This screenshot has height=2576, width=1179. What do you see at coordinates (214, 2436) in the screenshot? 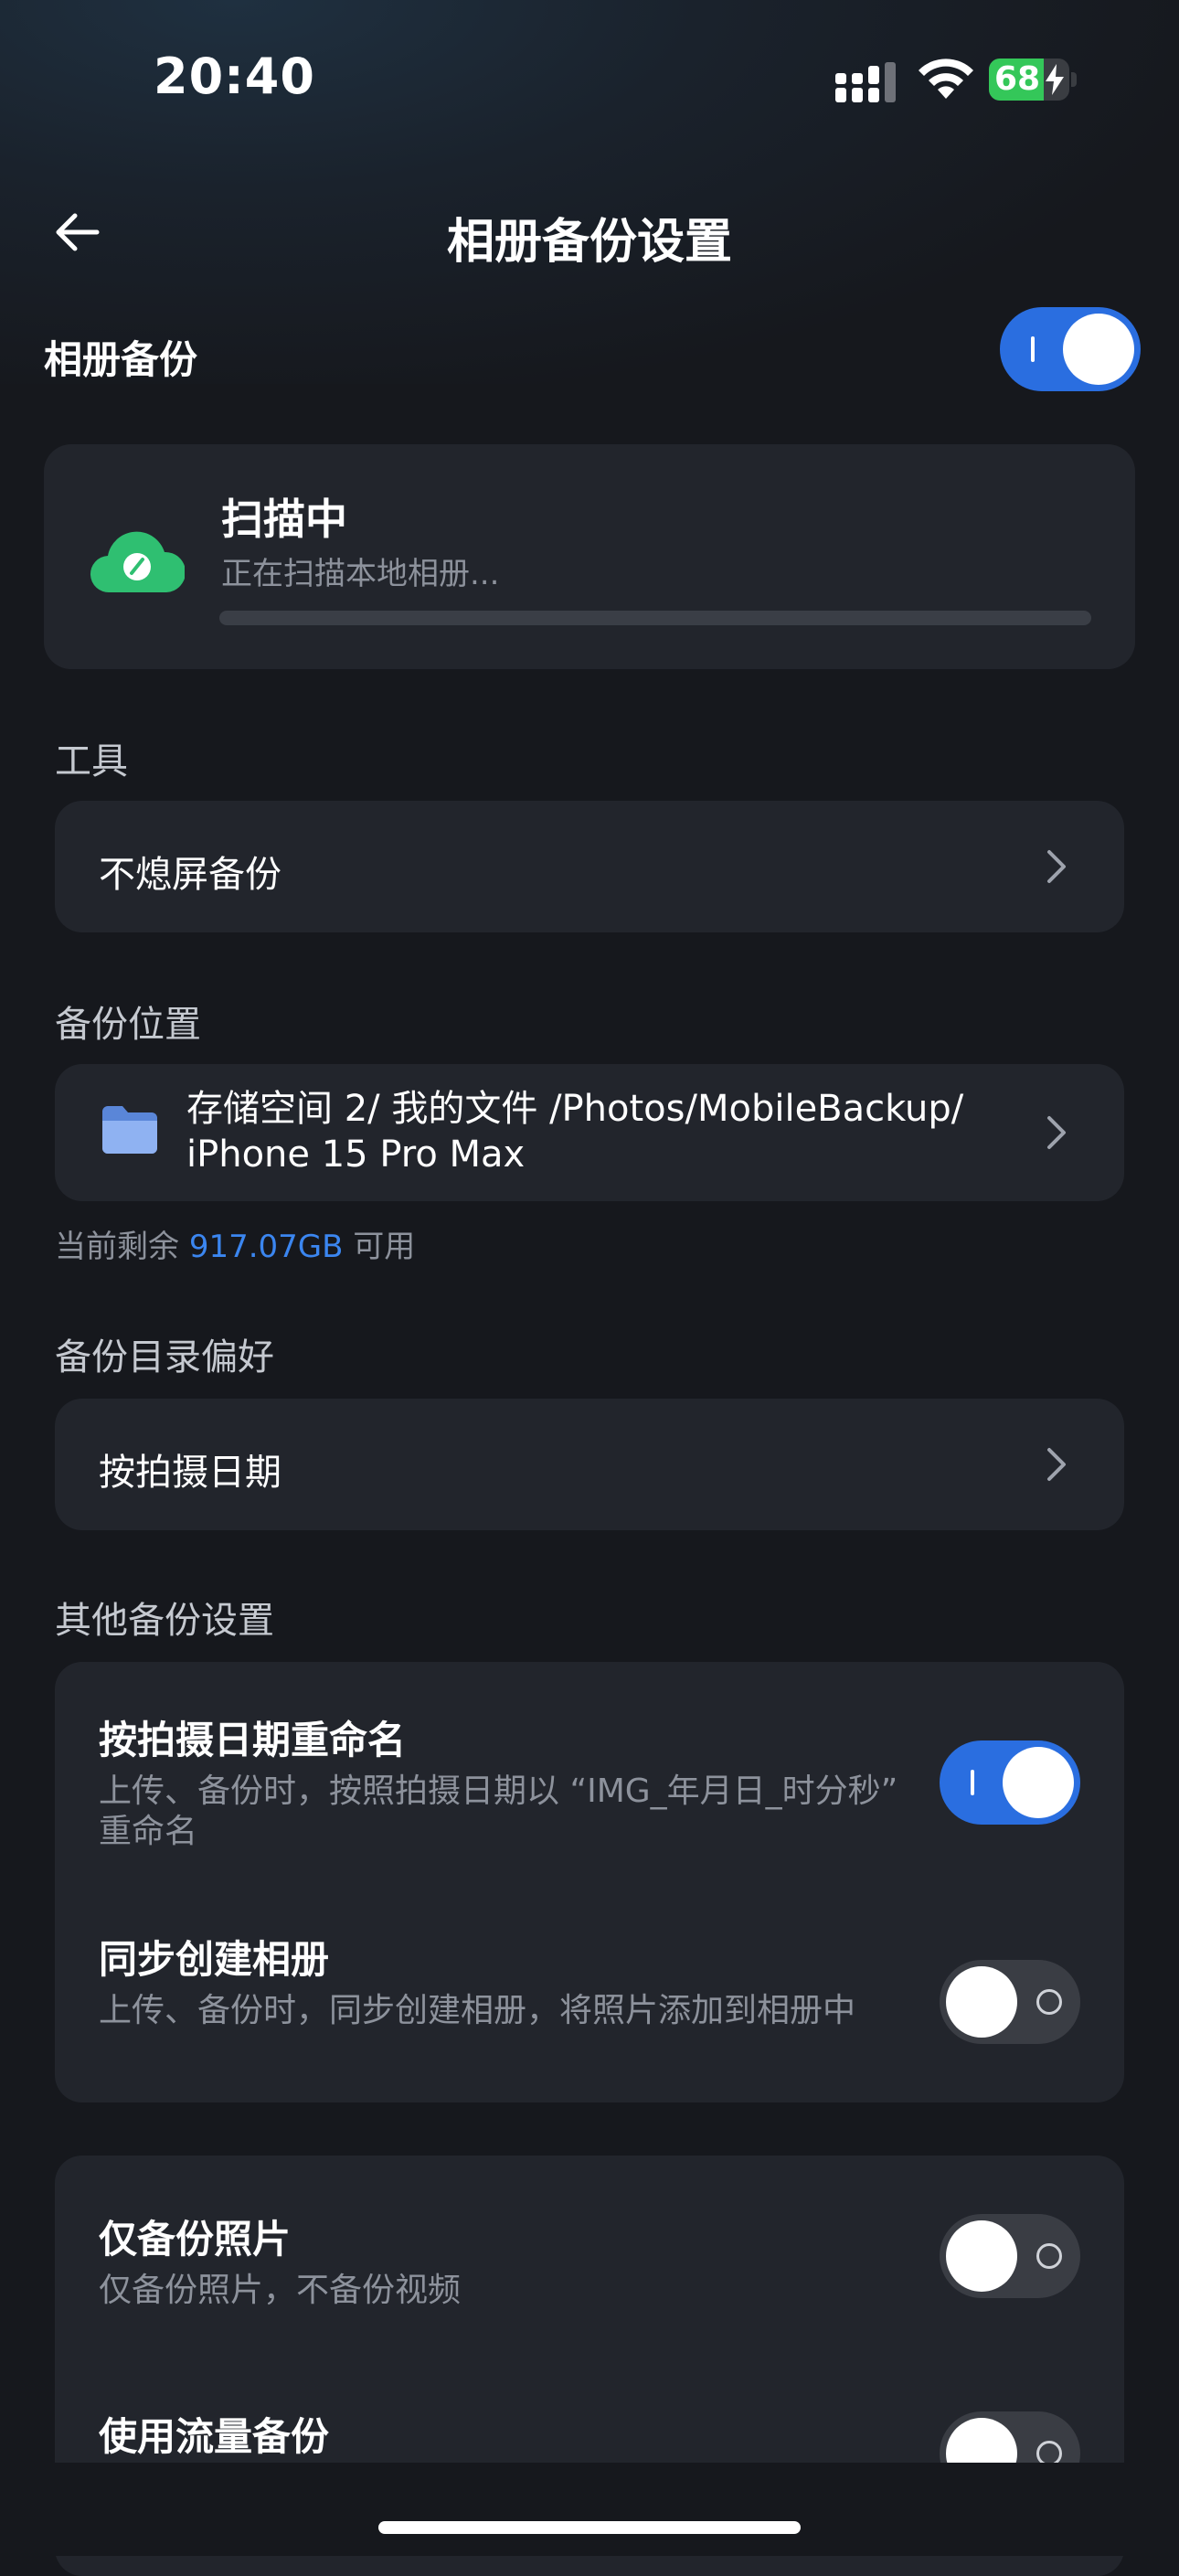
I see `cellular-backup-title: 使用流量备份` at bounding box center [214, 2436].